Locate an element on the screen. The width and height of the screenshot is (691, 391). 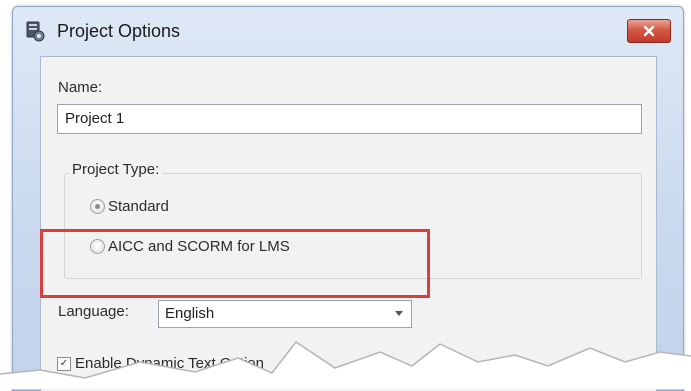
title-bar: Project Options is located at coordinates (348, 31).